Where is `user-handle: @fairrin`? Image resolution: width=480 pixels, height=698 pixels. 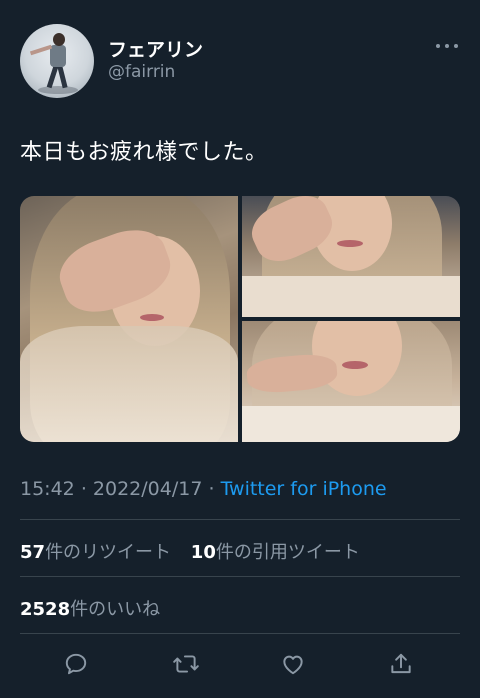
user-handle: @fairrin is located at coordinates (141, 72).